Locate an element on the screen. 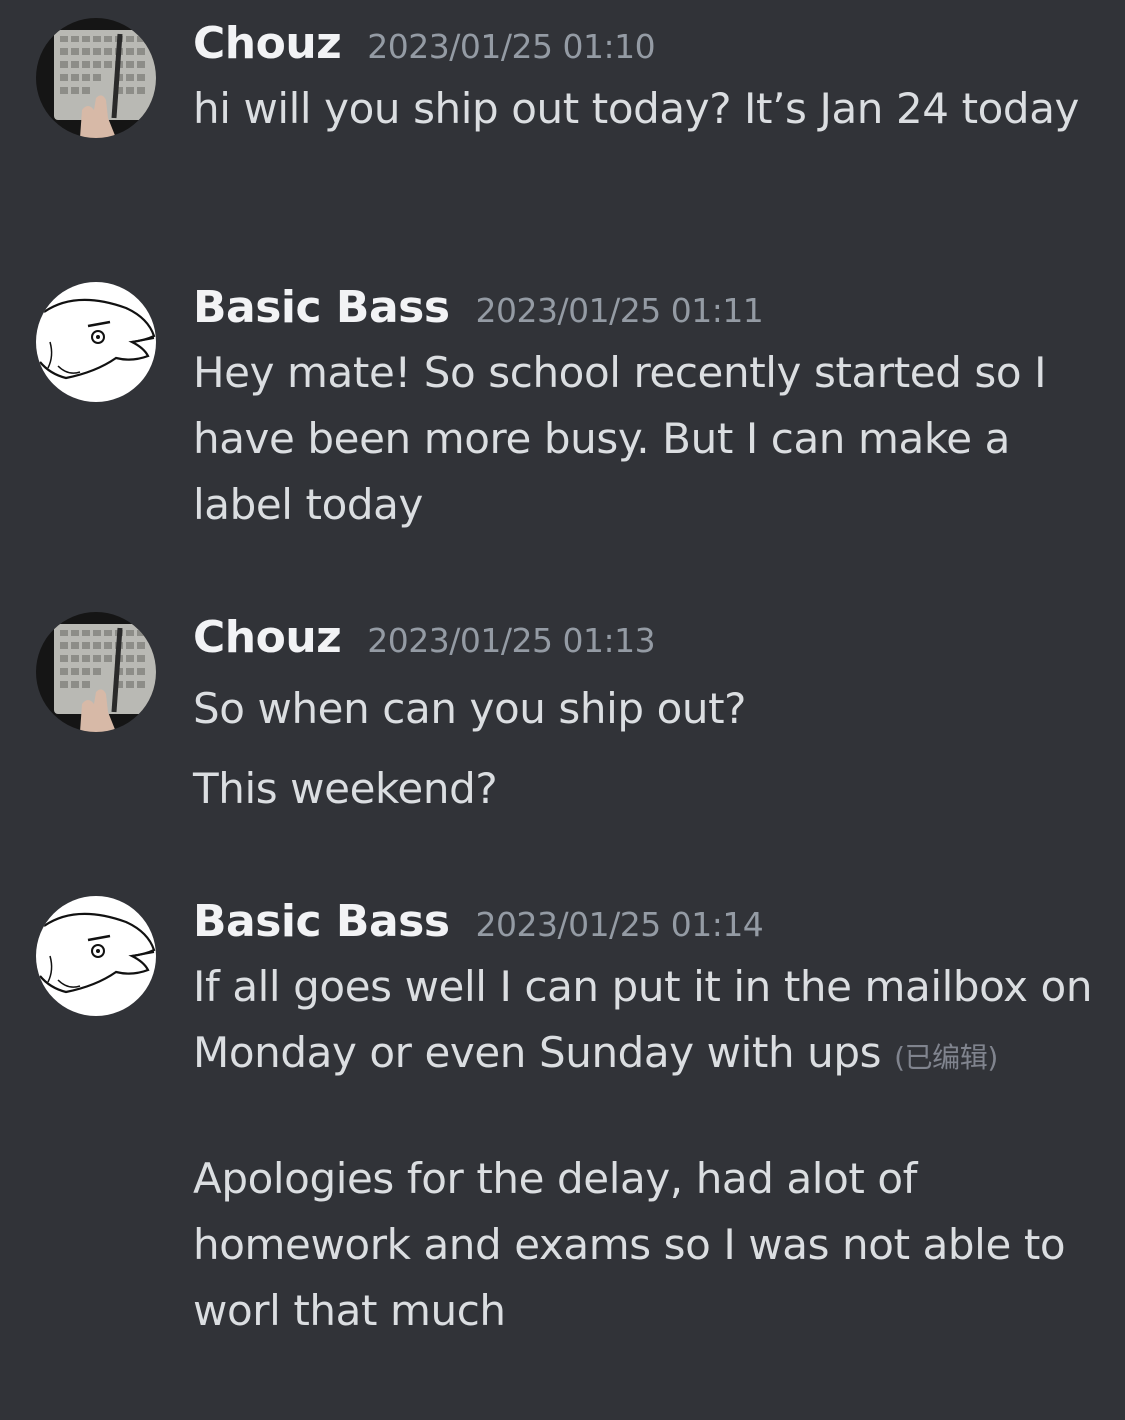  message-header: Basic Bass 2023/01/25 01:14 is located at coordinates (478, 926).